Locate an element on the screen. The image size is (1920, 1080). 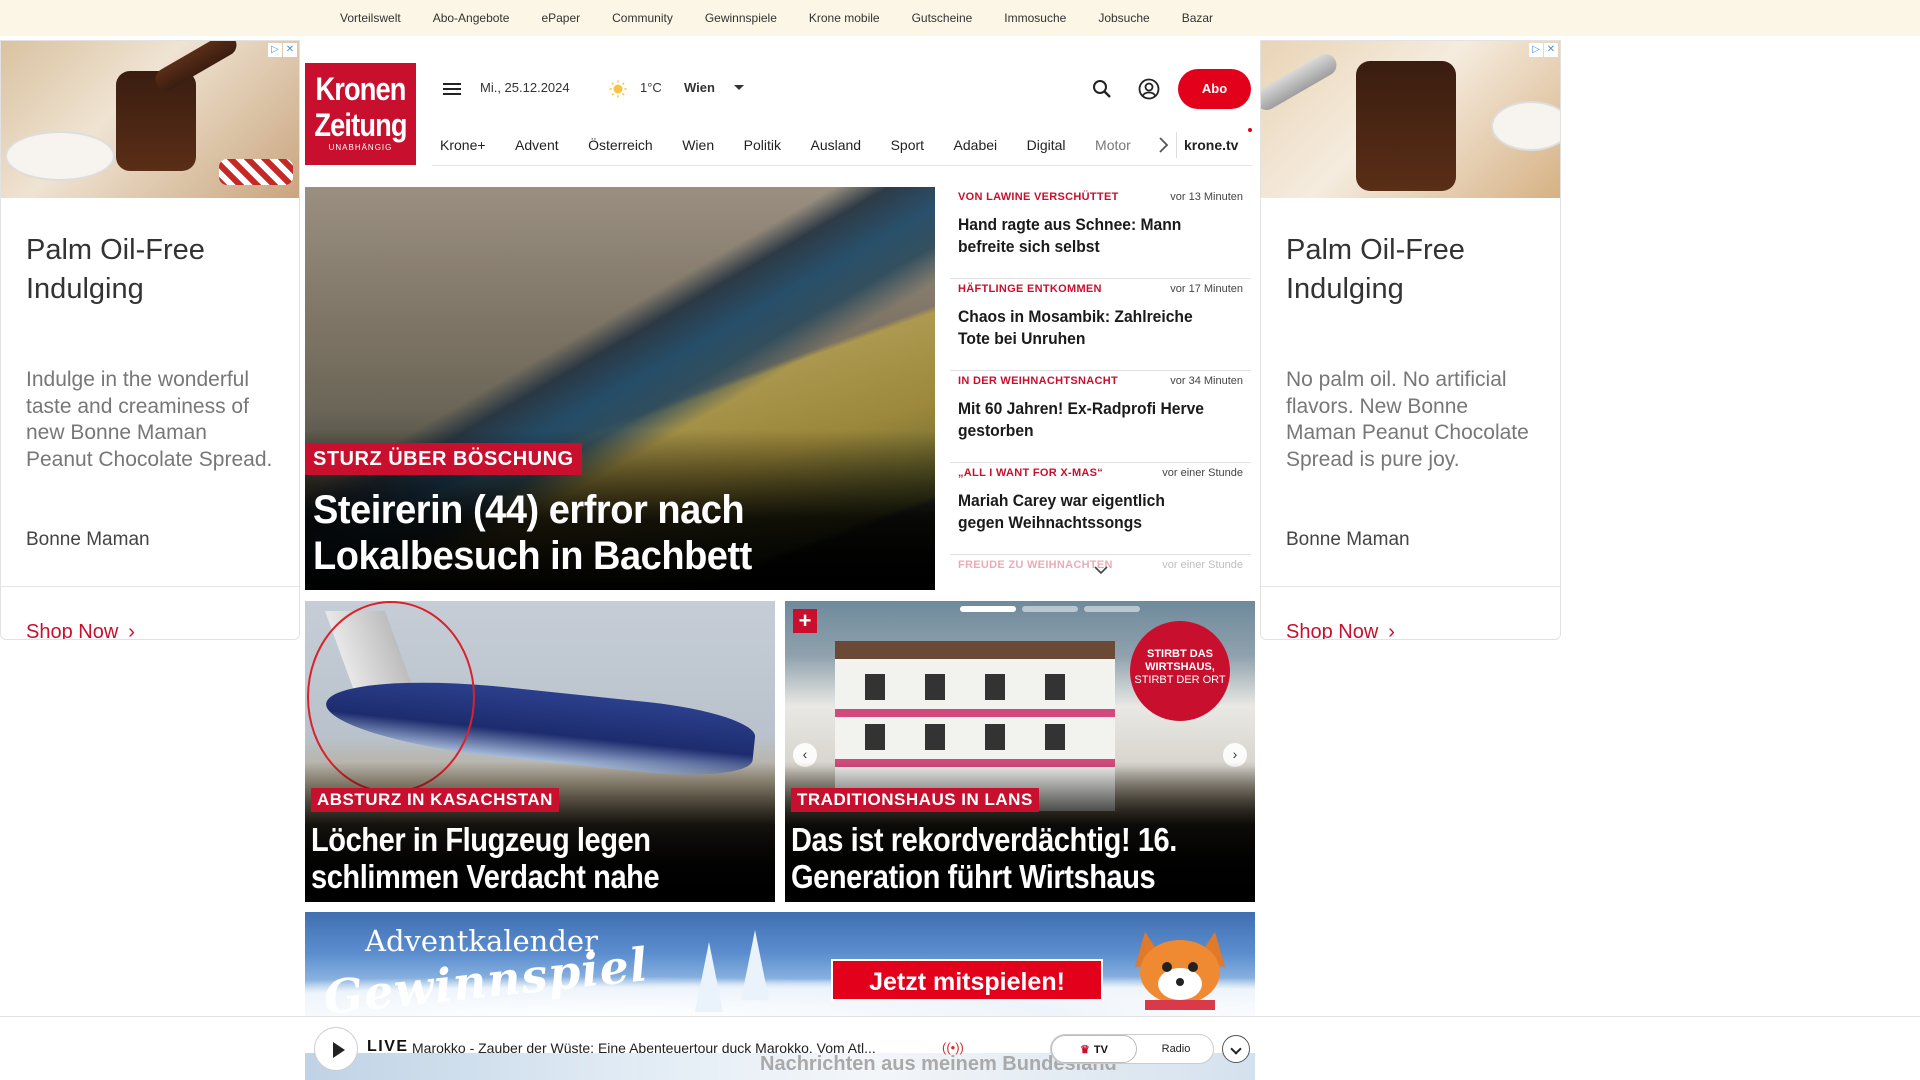
crown-icon: ♛ is located at coordinates (1085, 1050).